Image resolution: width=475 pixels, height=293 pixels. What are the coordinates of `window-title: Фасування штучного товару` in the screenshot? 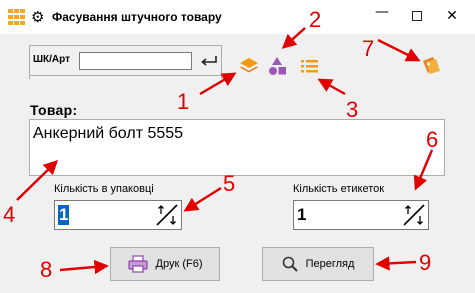 It's located at (137, 17).